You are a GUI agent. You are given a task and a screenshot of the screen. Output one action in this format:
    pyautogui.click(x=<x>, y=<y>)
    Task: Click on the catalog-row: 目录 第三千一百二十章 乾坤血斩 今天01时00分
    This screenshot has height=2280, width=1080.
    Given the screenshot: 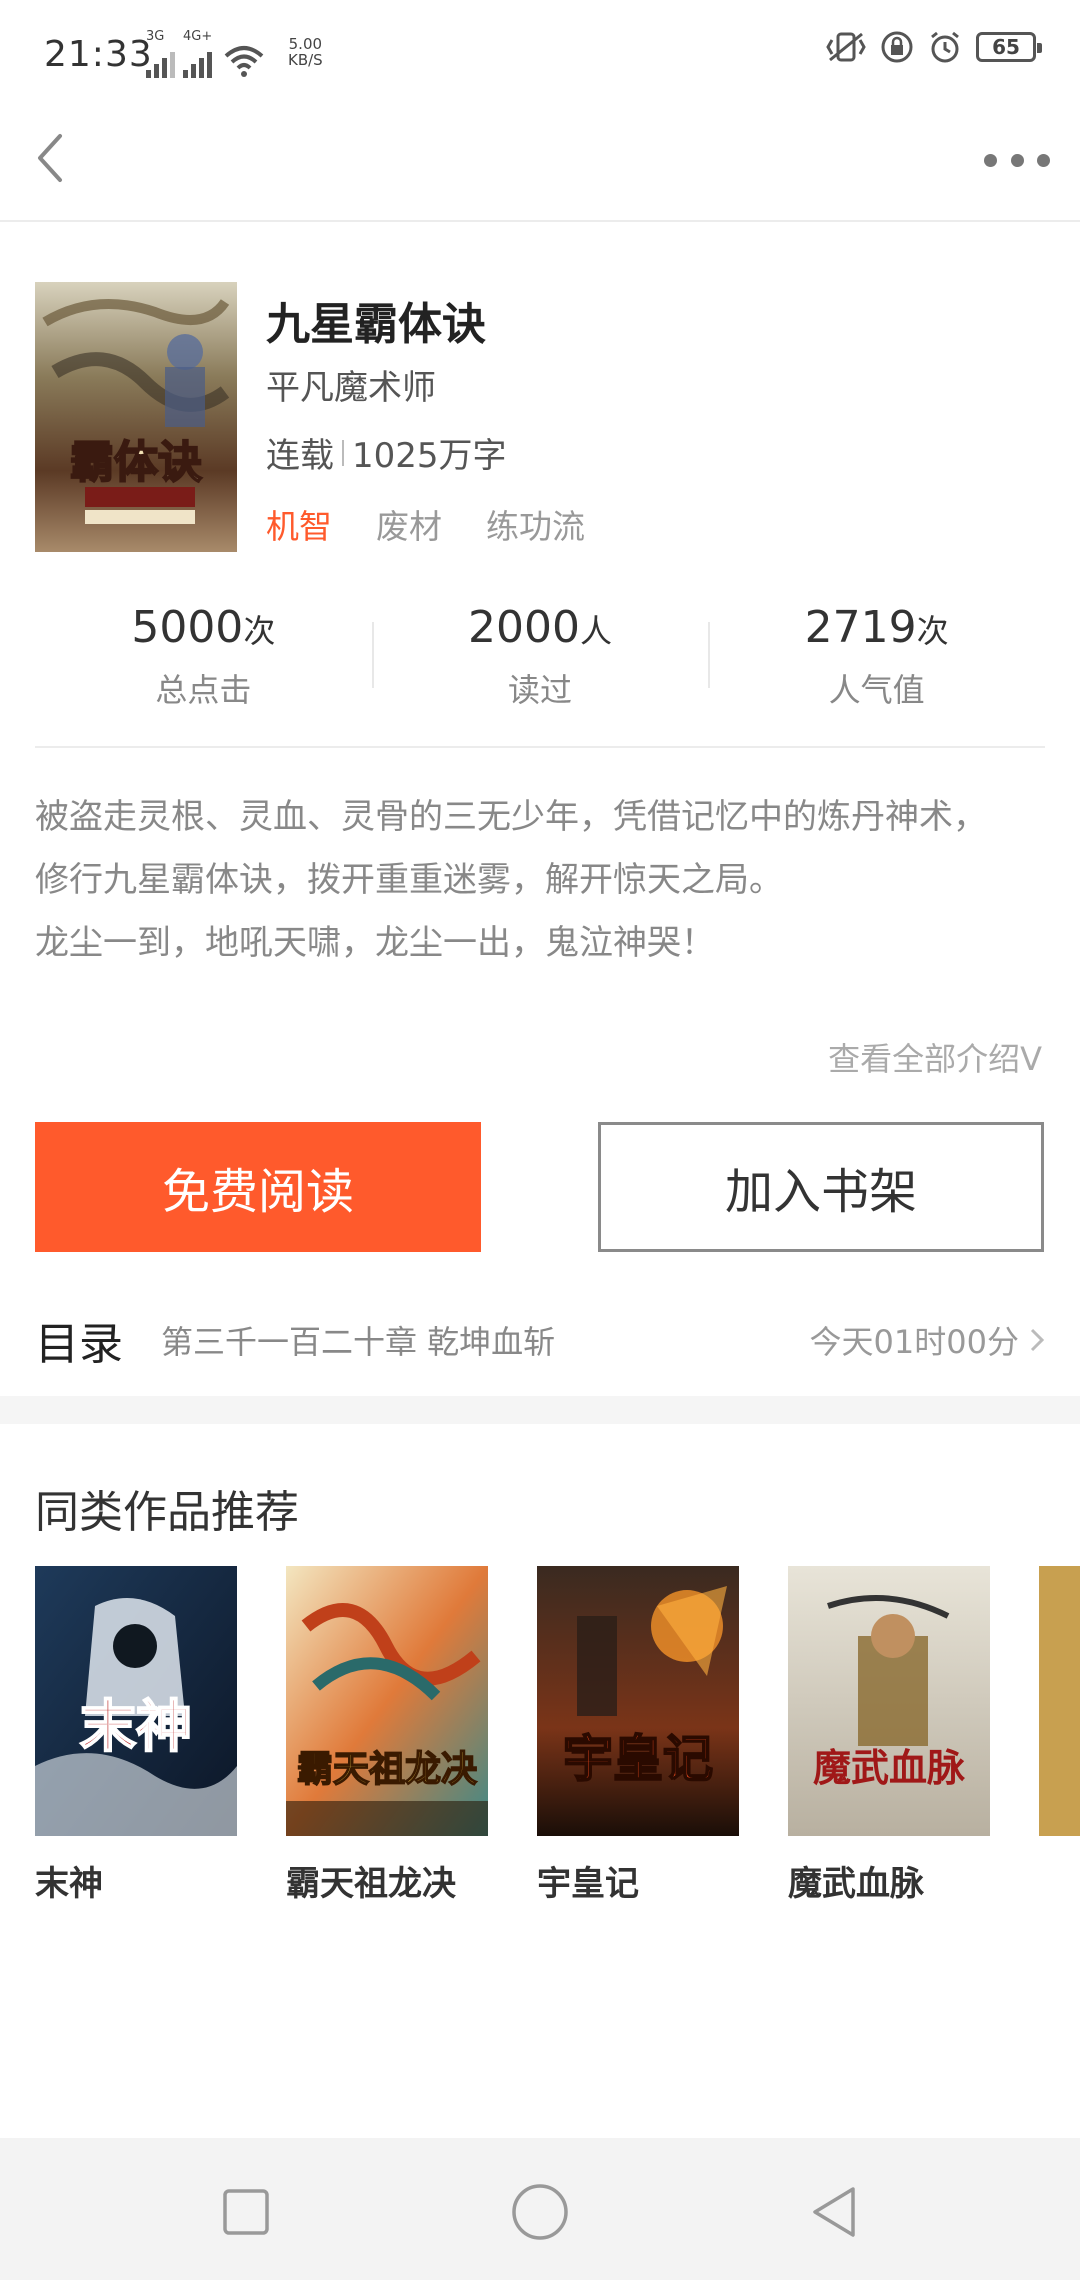 What is the action you would take?
    pyautogui.click(x=540, y=1340)
    